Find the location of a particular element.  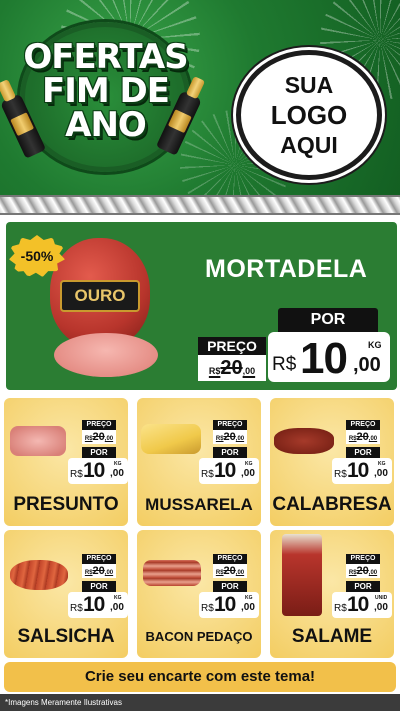

featured-product-name: MORTADELA is located at coordinates (286, 269).